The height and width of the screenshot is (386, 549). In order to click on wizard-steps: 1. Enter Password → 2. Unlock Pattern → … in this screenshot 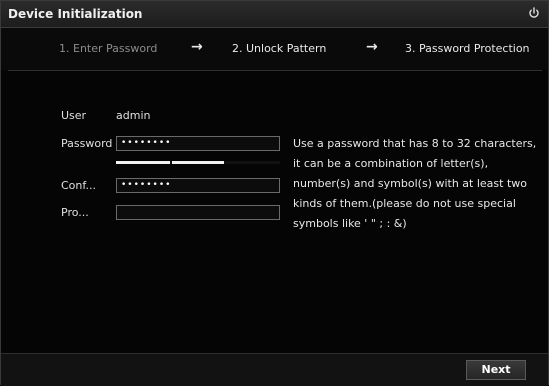, I will do `click(274, 49)`.